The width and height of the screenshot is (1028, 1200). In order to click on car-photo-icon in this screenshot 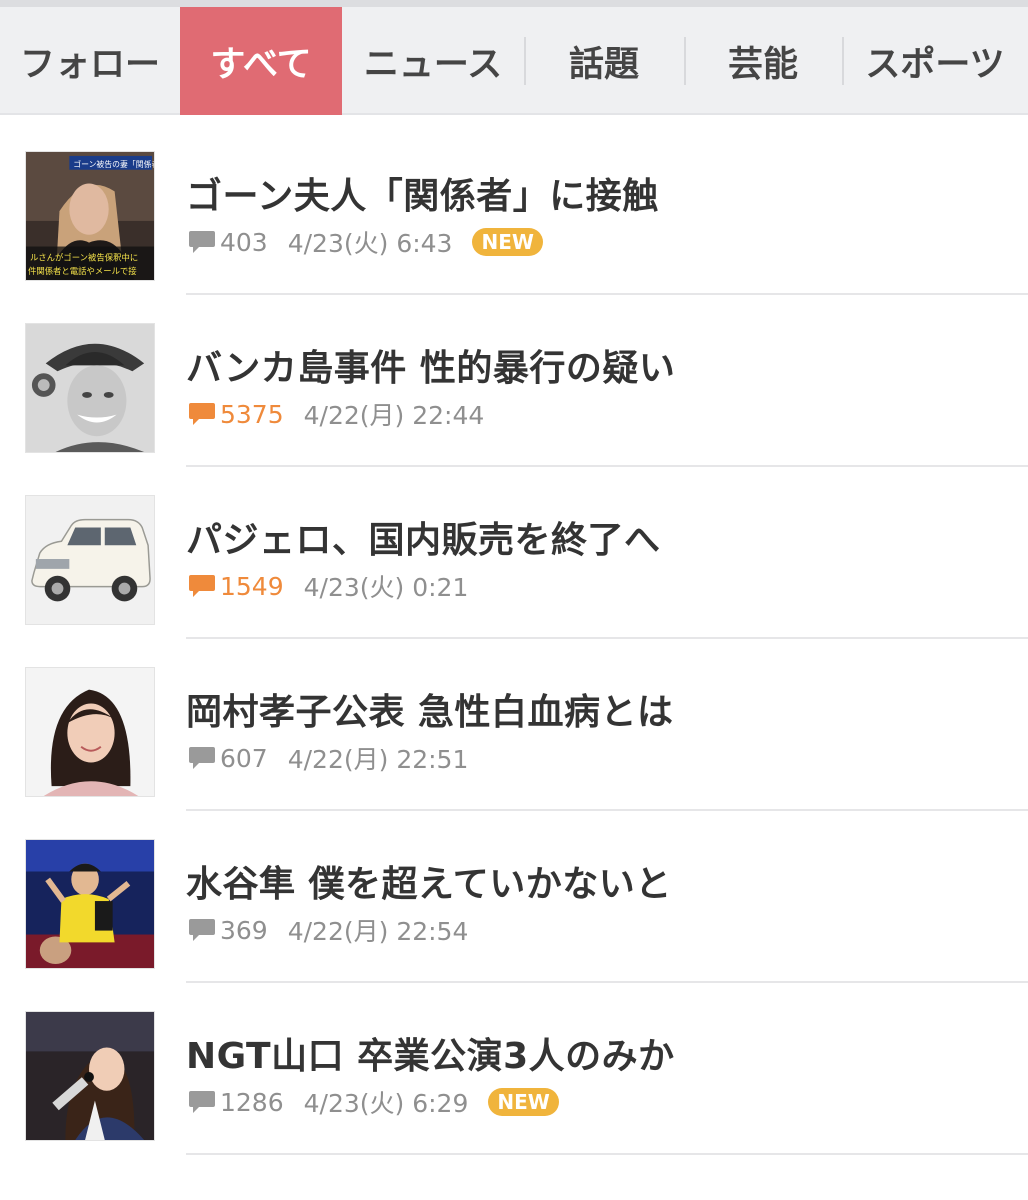, I will do `click(90, 560)`.